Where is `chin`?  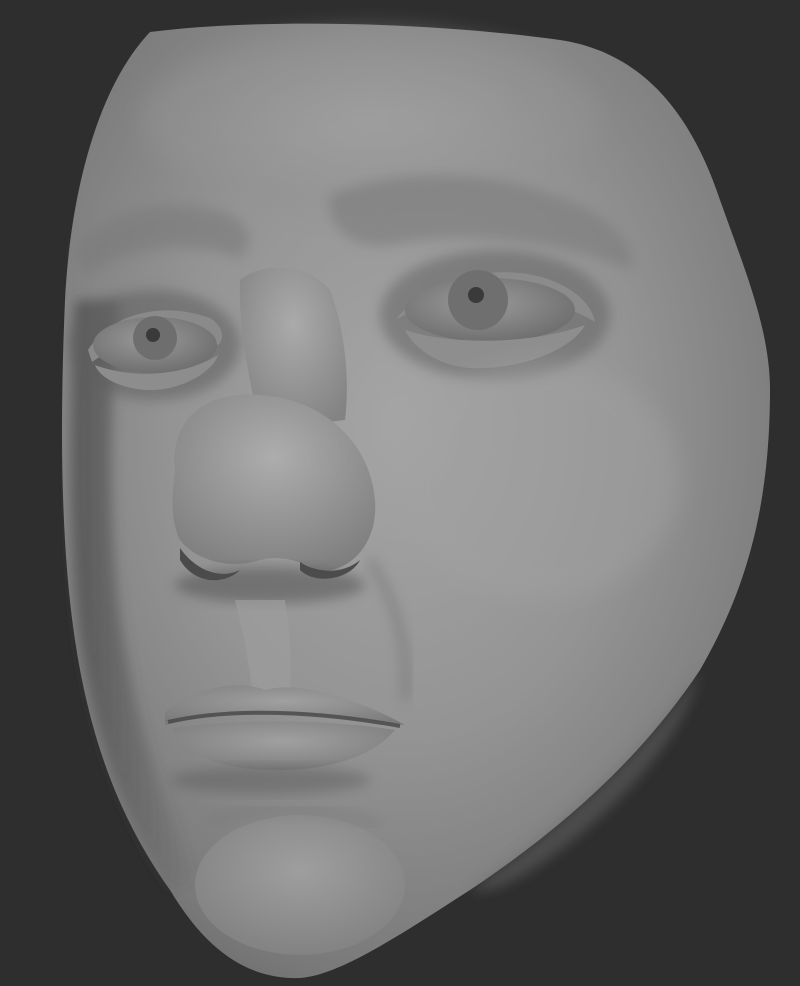 chin is located at coordinates (300, 885).